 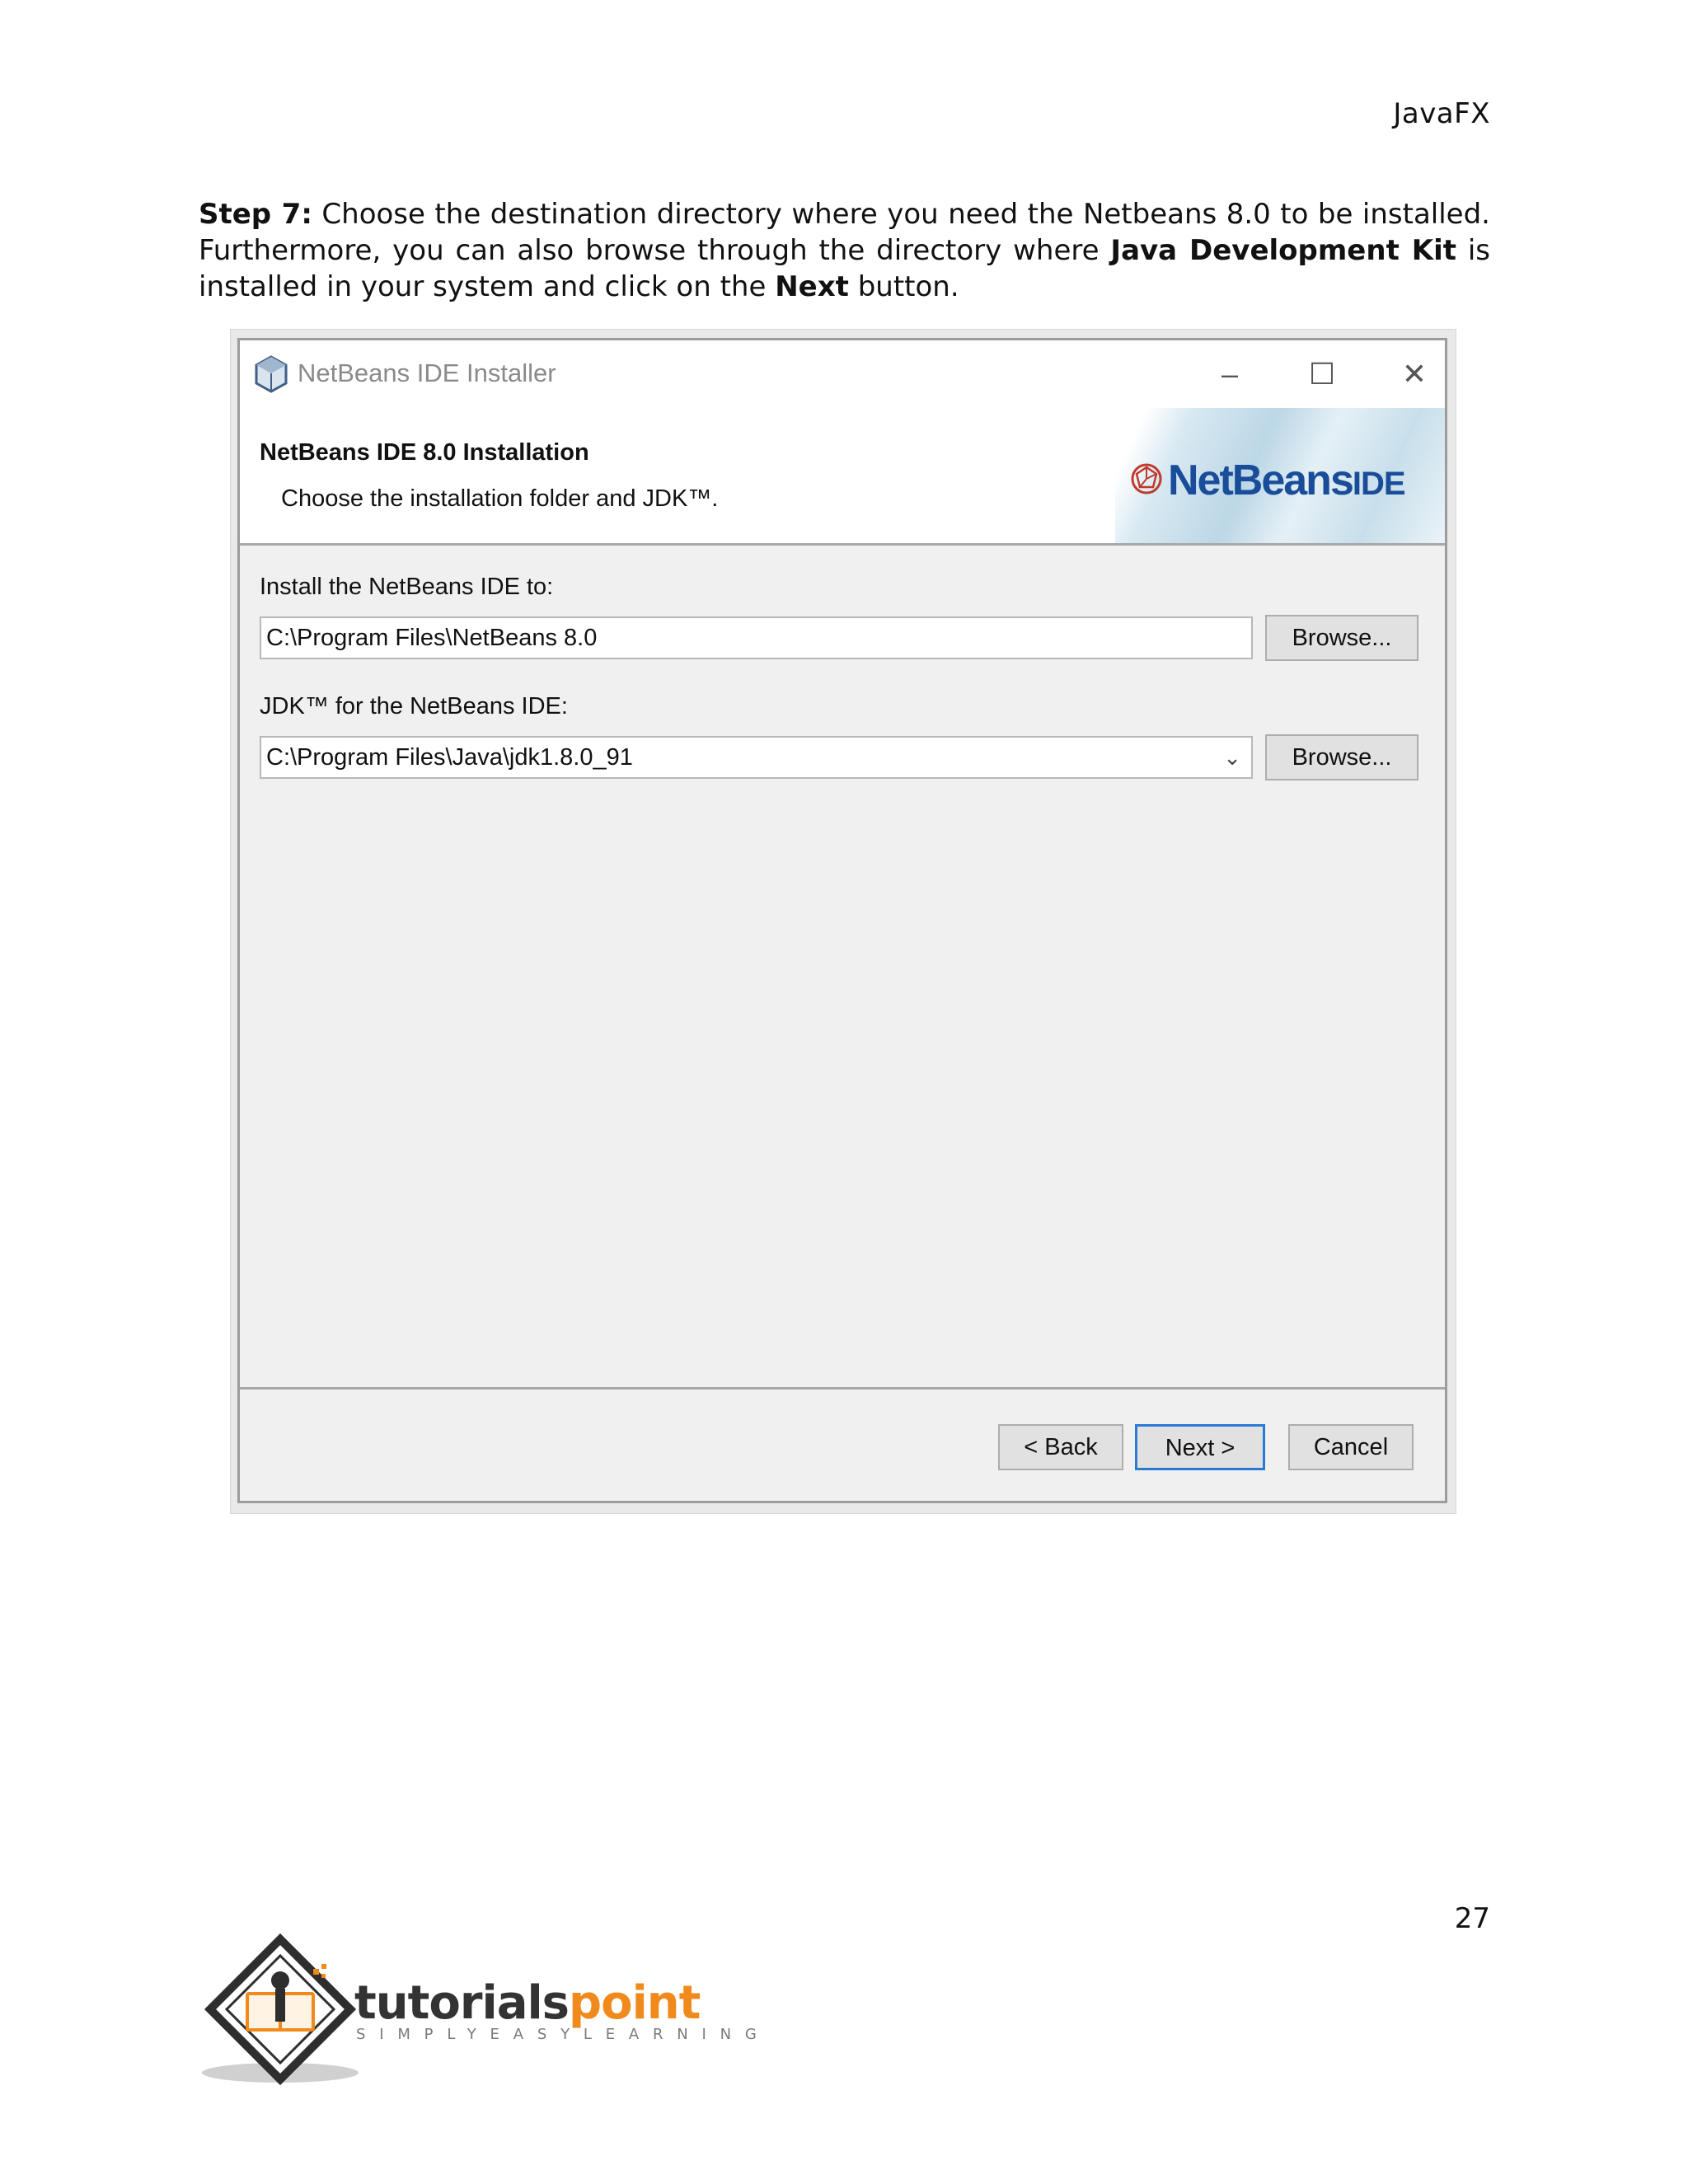 What do you see at coordinates (449, 757) in the screenshot?
I see `jdk-path-value: C:\Program Files\Java\jdk1.8.0_91` at bounding box center [449, 757].